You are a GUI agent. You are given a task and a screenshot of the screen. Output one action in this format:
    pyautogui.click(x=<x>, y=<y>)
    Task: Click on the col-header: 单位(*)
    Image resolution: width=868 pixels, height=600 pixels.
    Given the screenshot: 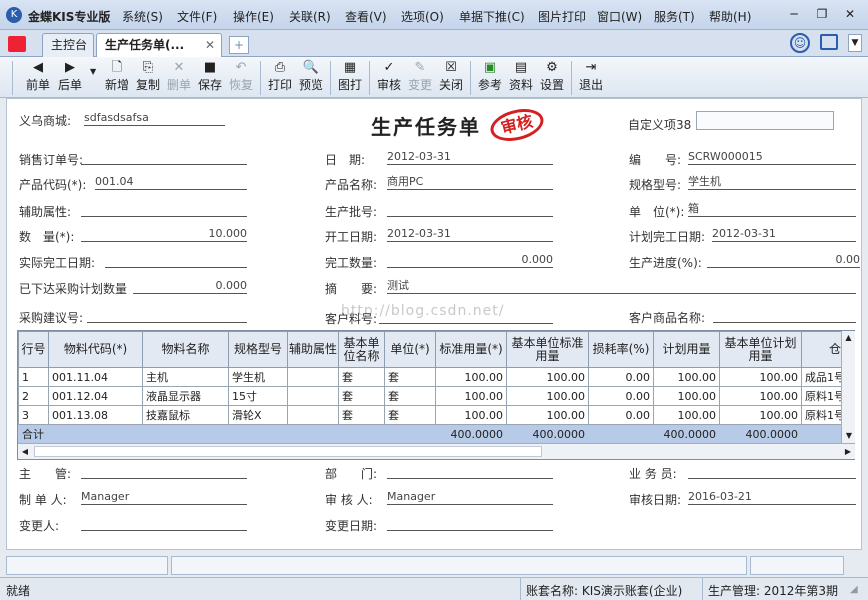 What is the action you would take?
    pyautogui.click(x=410, y=349)
    